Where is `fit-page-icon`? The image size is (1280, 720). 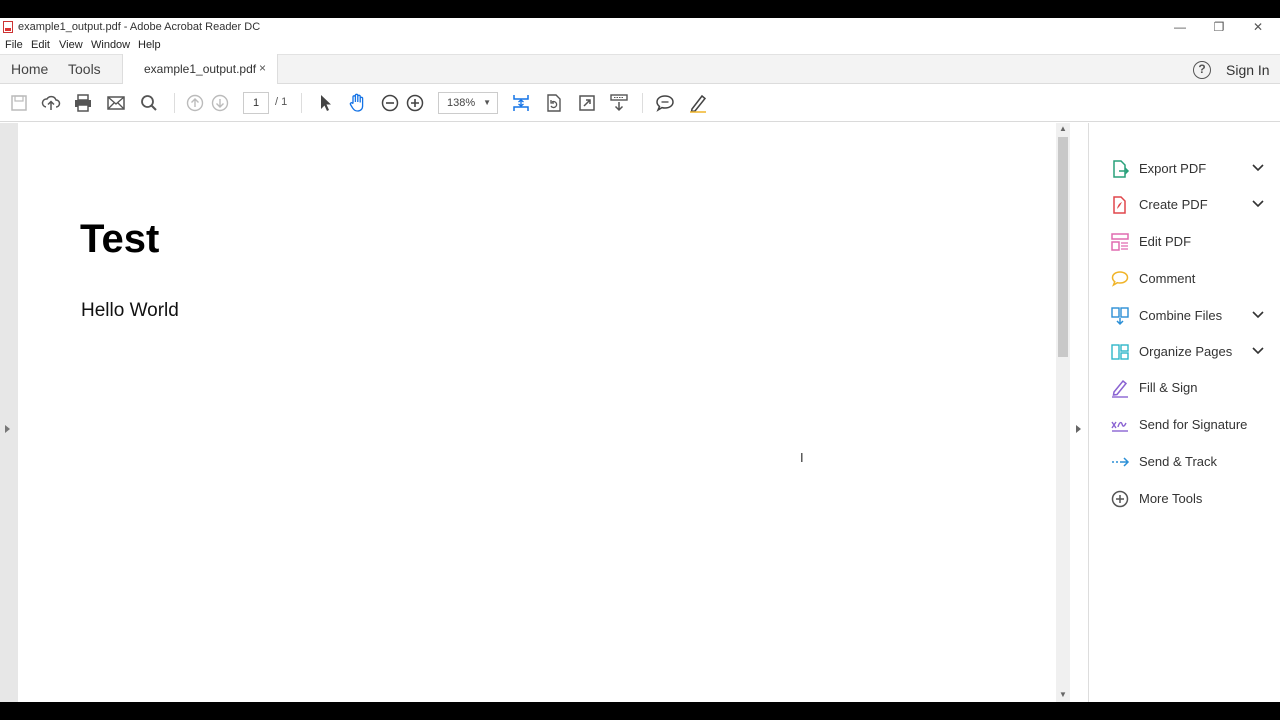 fit-page-icon is located at coordinates (521, 103).